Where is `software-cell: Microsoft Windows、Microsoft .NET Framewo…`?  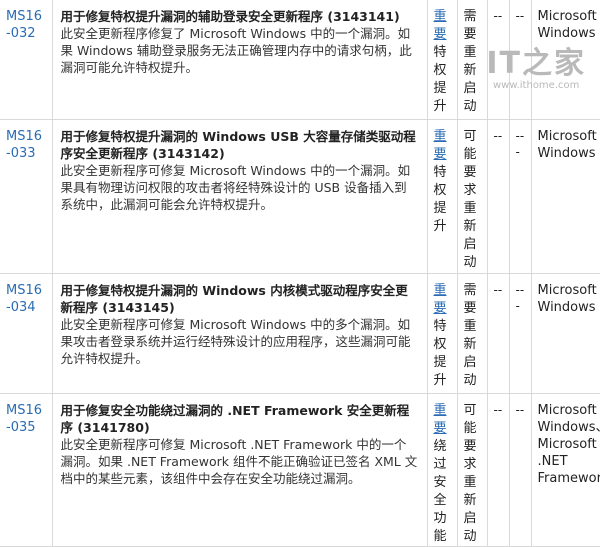 software-cell: Microsoft Windows、Microsoft .NET Framewo… is located at coordinates (565, 470).